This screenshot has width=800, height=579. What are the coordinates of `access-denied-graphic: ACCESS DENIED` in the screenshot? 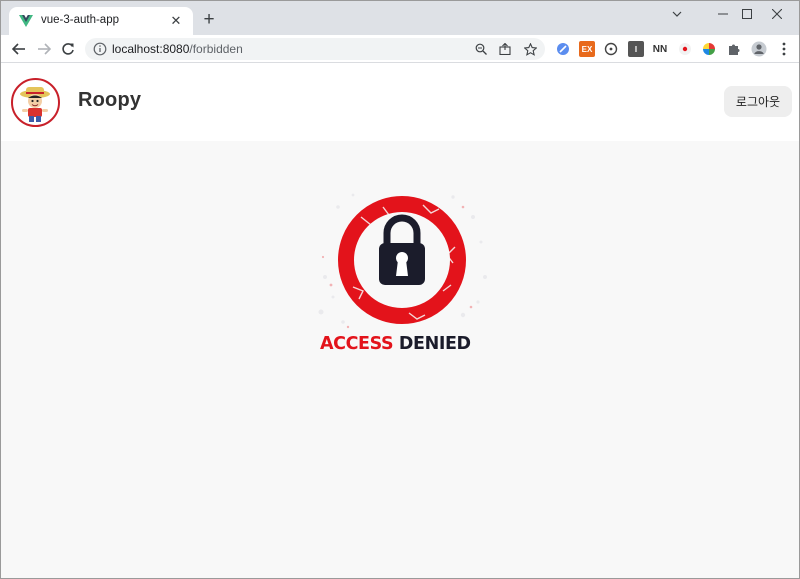 It's located at (402, 272).